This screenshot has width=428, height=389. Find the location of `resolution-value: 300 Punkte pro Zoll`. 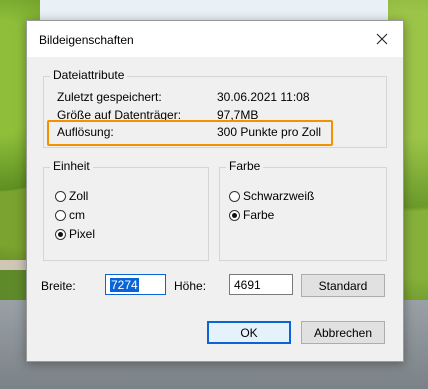

resolution-value: 300 Punkte pro Zoll is located at coordinates (269, 132).